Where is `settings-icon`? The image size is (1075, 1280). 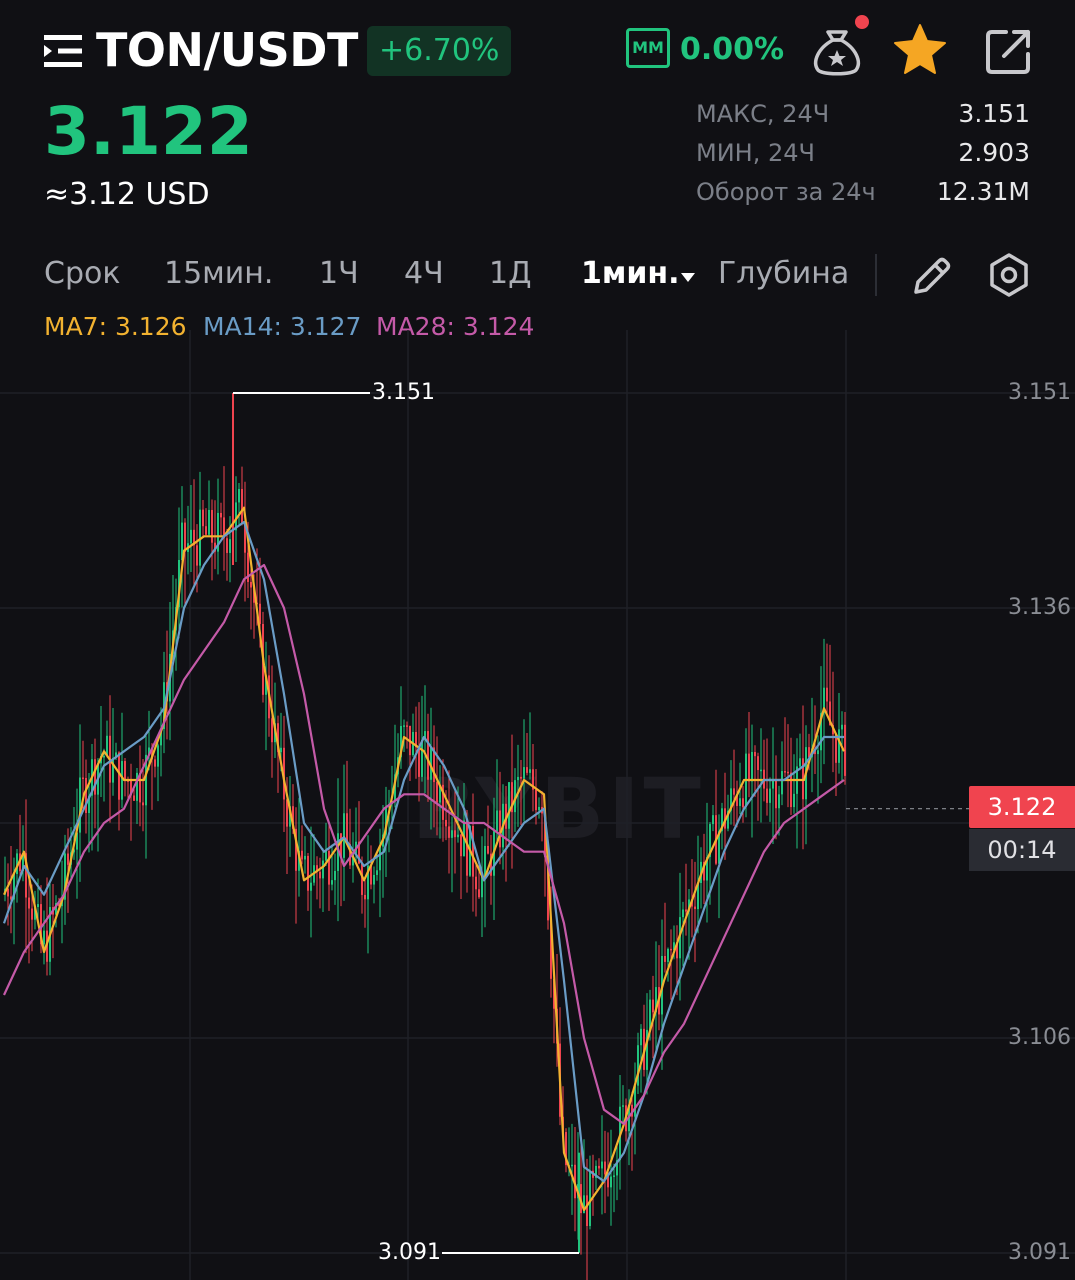
settings-icon is located at coordinates (1009, 275).